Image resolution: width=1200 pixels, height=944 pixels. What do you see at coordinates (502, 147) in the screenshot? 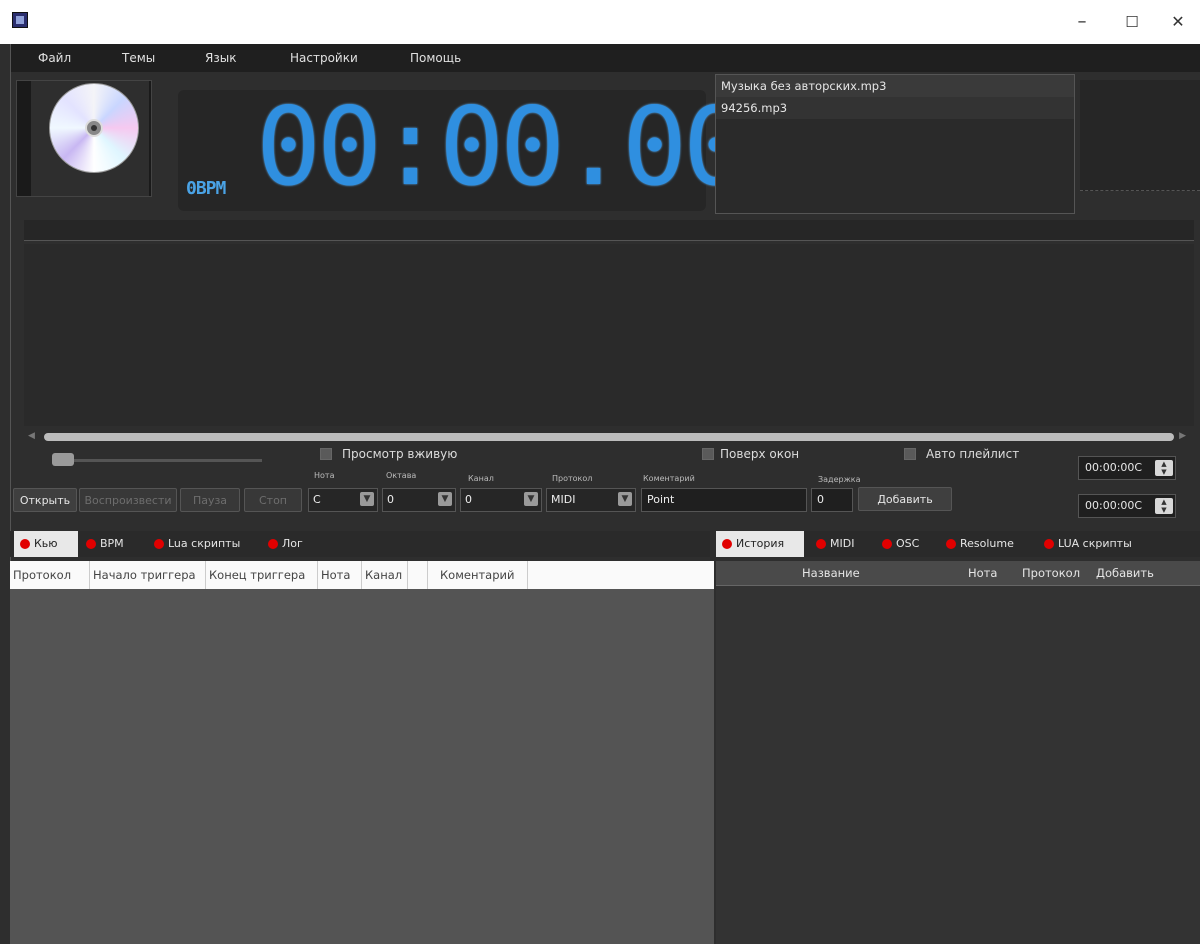
I see `time-readout: 00:00.00` at bounding box center [502, 147].